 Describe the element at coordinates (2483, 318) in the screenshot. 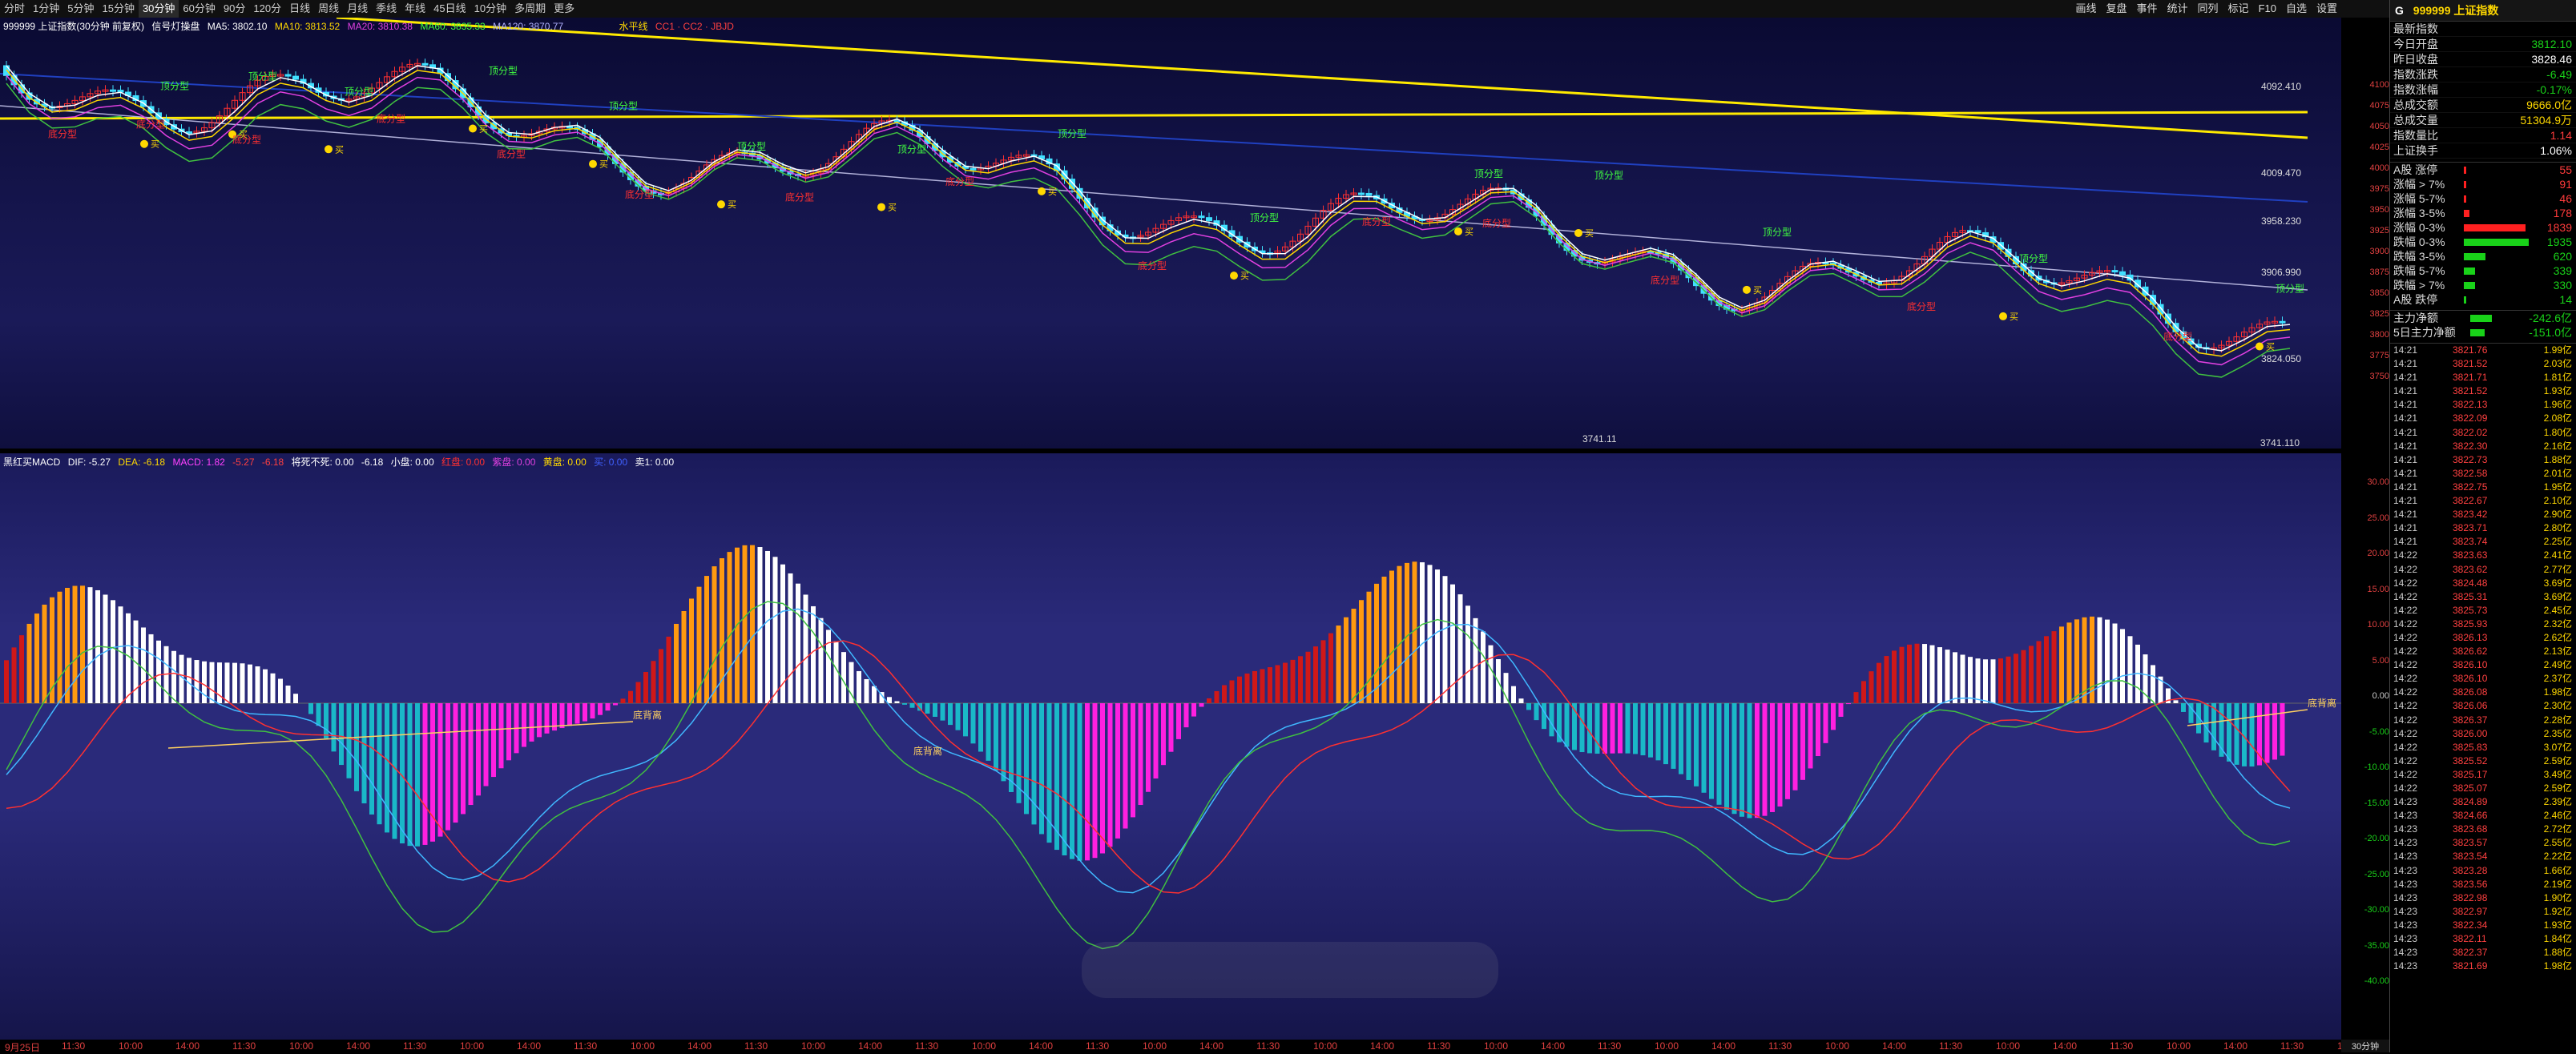

I see `capital-row: 主力净额-242.6亿` at that location.